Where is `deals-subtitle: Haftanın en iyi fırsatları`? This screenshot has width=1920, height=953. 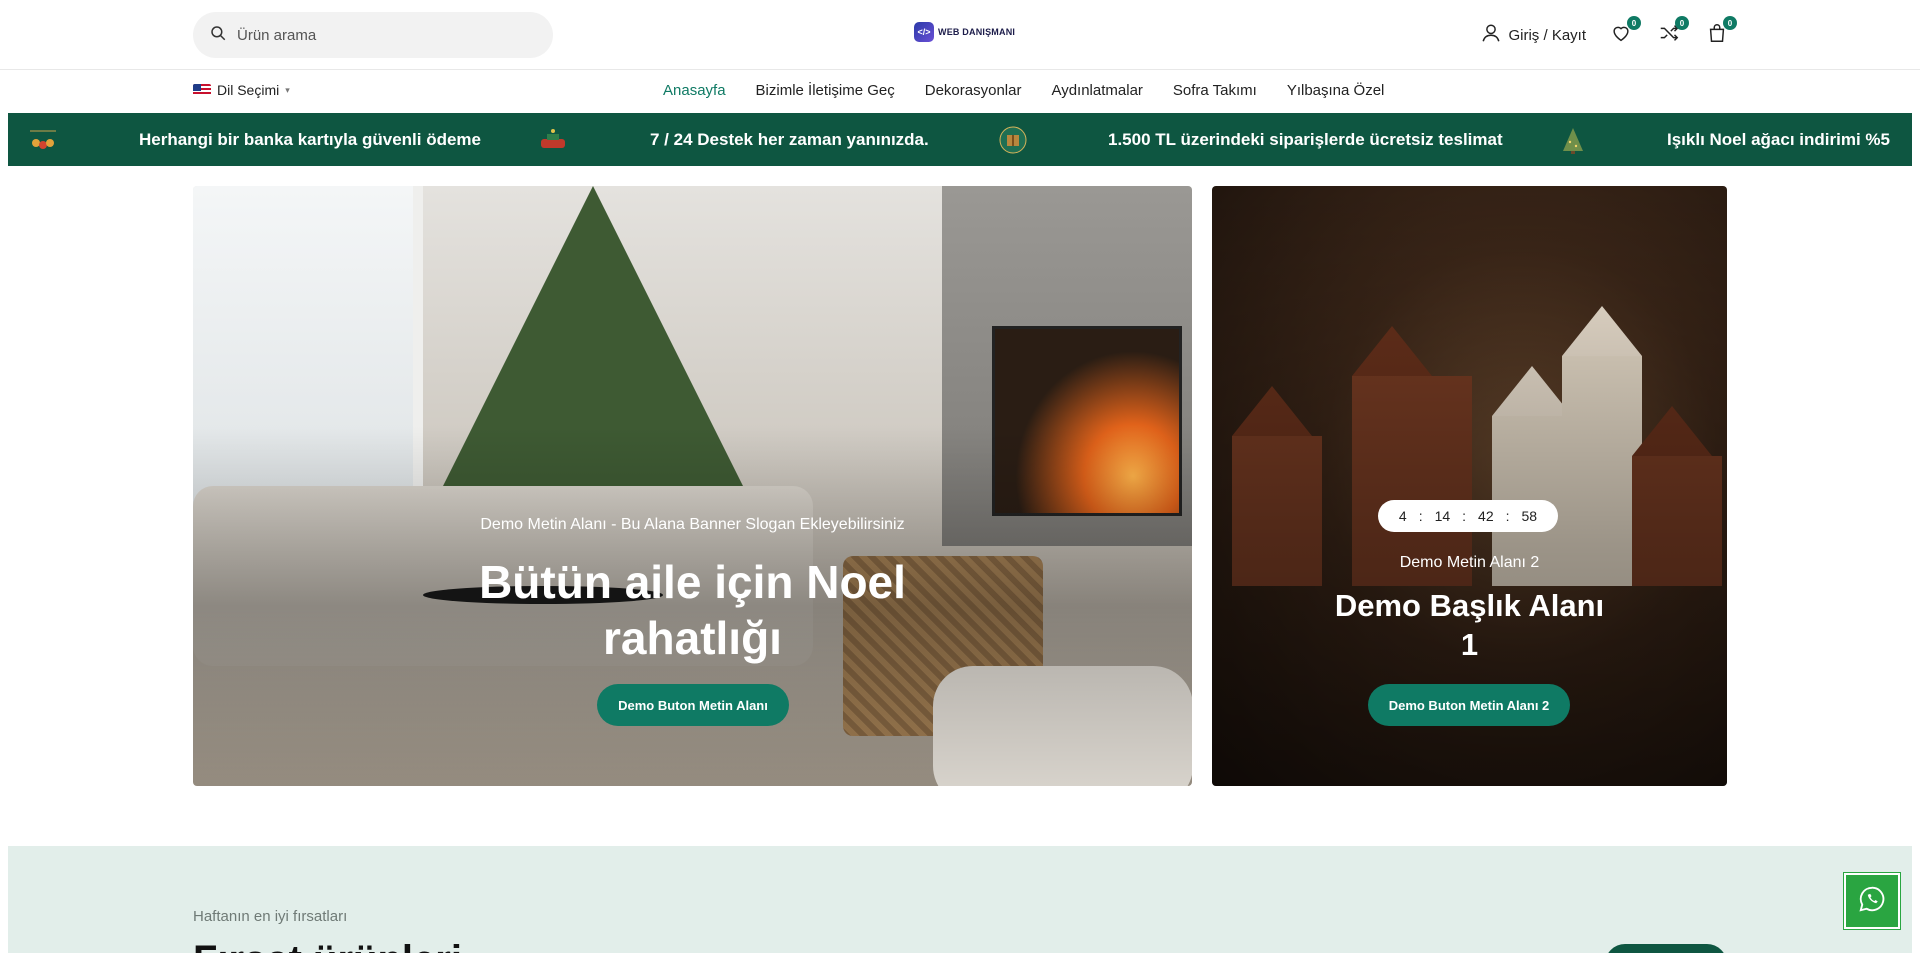
deals-subtitle: Haftanın en iyi fırsatları is located at coordinates (270, 916).